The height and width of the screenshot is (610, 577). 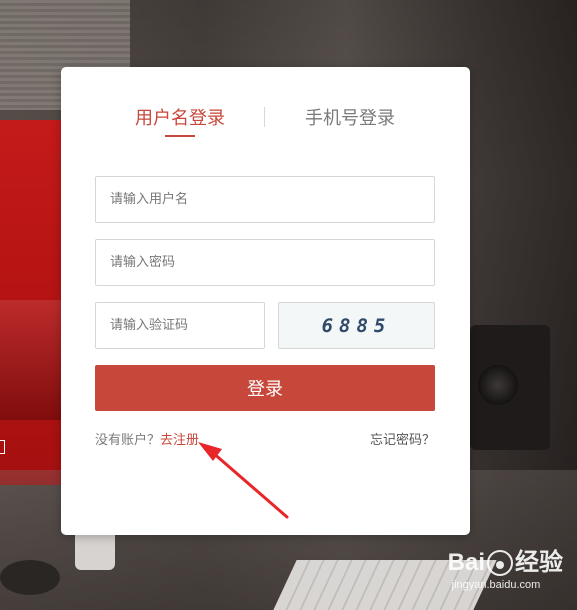 I want to click on forgot-password-link: 忘记密码？, so click(x=402, y=438).